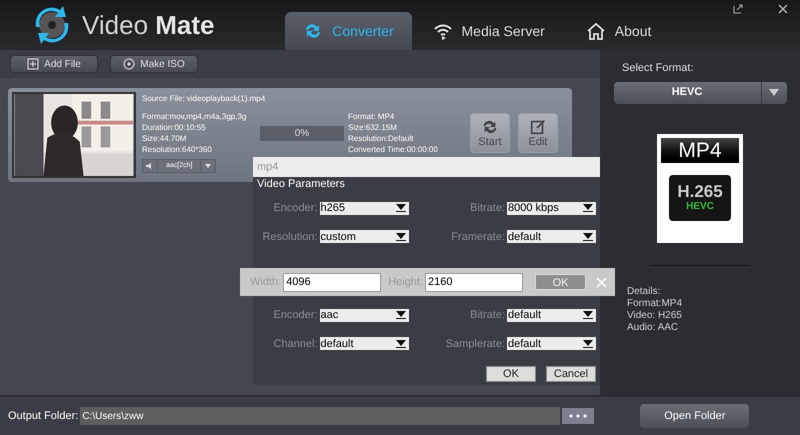  Describe the element at coordinates (488, 31) in the screenshot. I see `tab: Media Server` at that location.